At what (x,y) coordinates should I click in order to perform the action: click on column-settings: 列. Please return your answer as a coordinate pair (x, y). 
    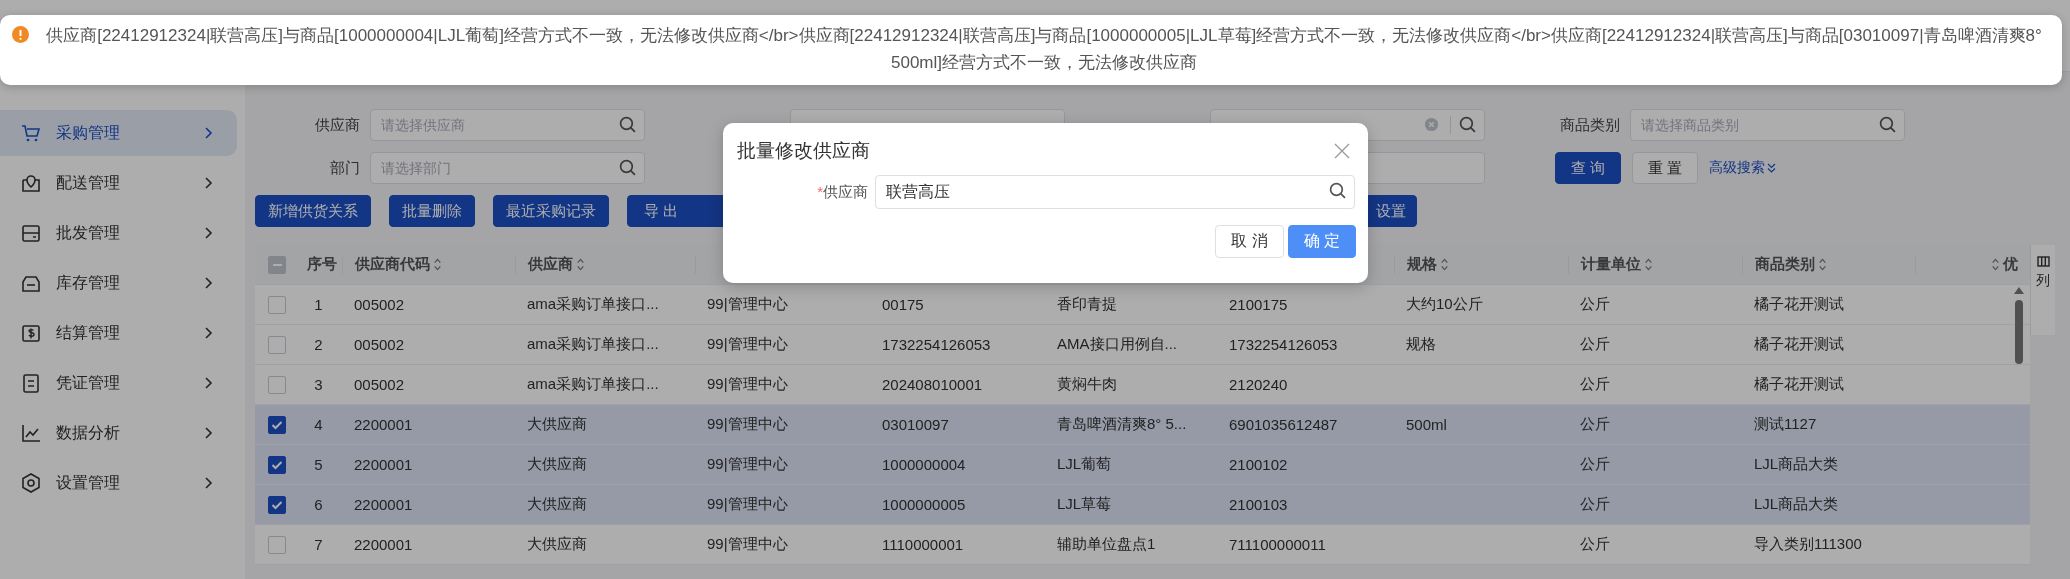
    Looking at the image, I should click on (2042, 290).